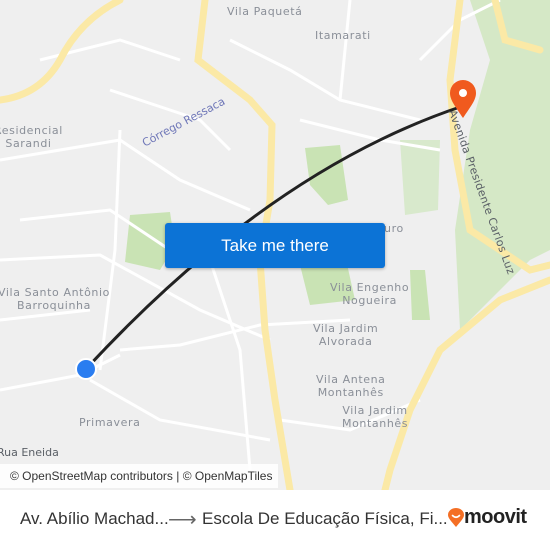 Image resolution: width=550 pixels, height=550 pixels. What do you see at coordinates (456, 517) in the screenshot?
I see `moovit-pin-icon` at bounding box center [456, 517].